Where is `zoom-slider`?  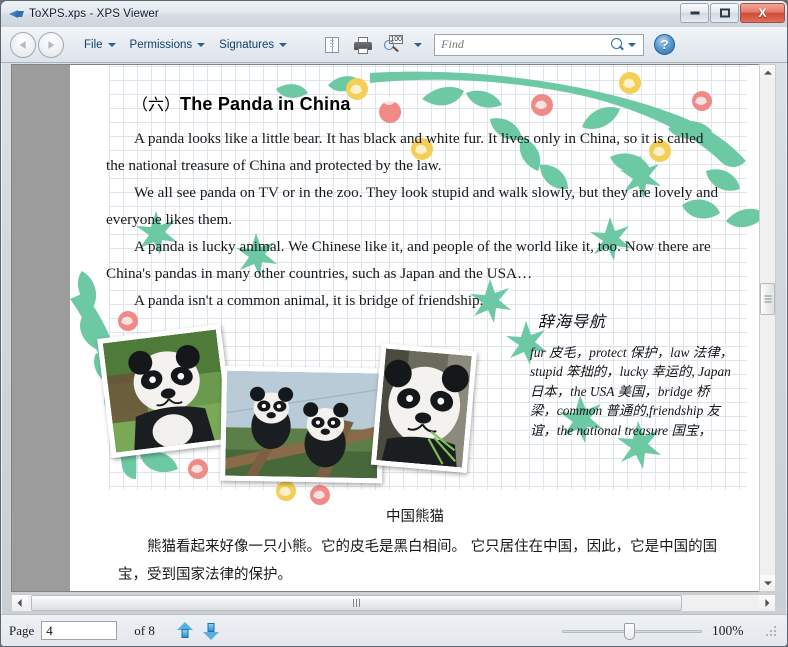
zoom-slider is located at coordinates (632, 631).